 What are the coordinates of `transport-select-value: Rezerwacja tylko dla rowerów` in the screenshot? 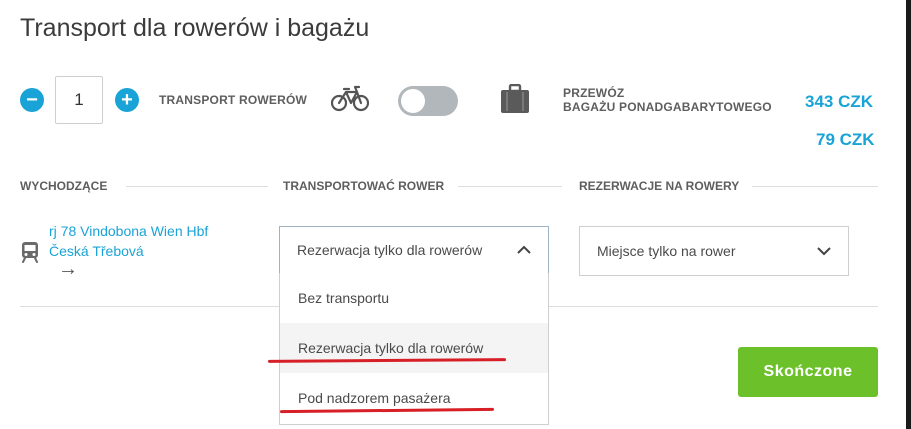 It's located at (390, 250).